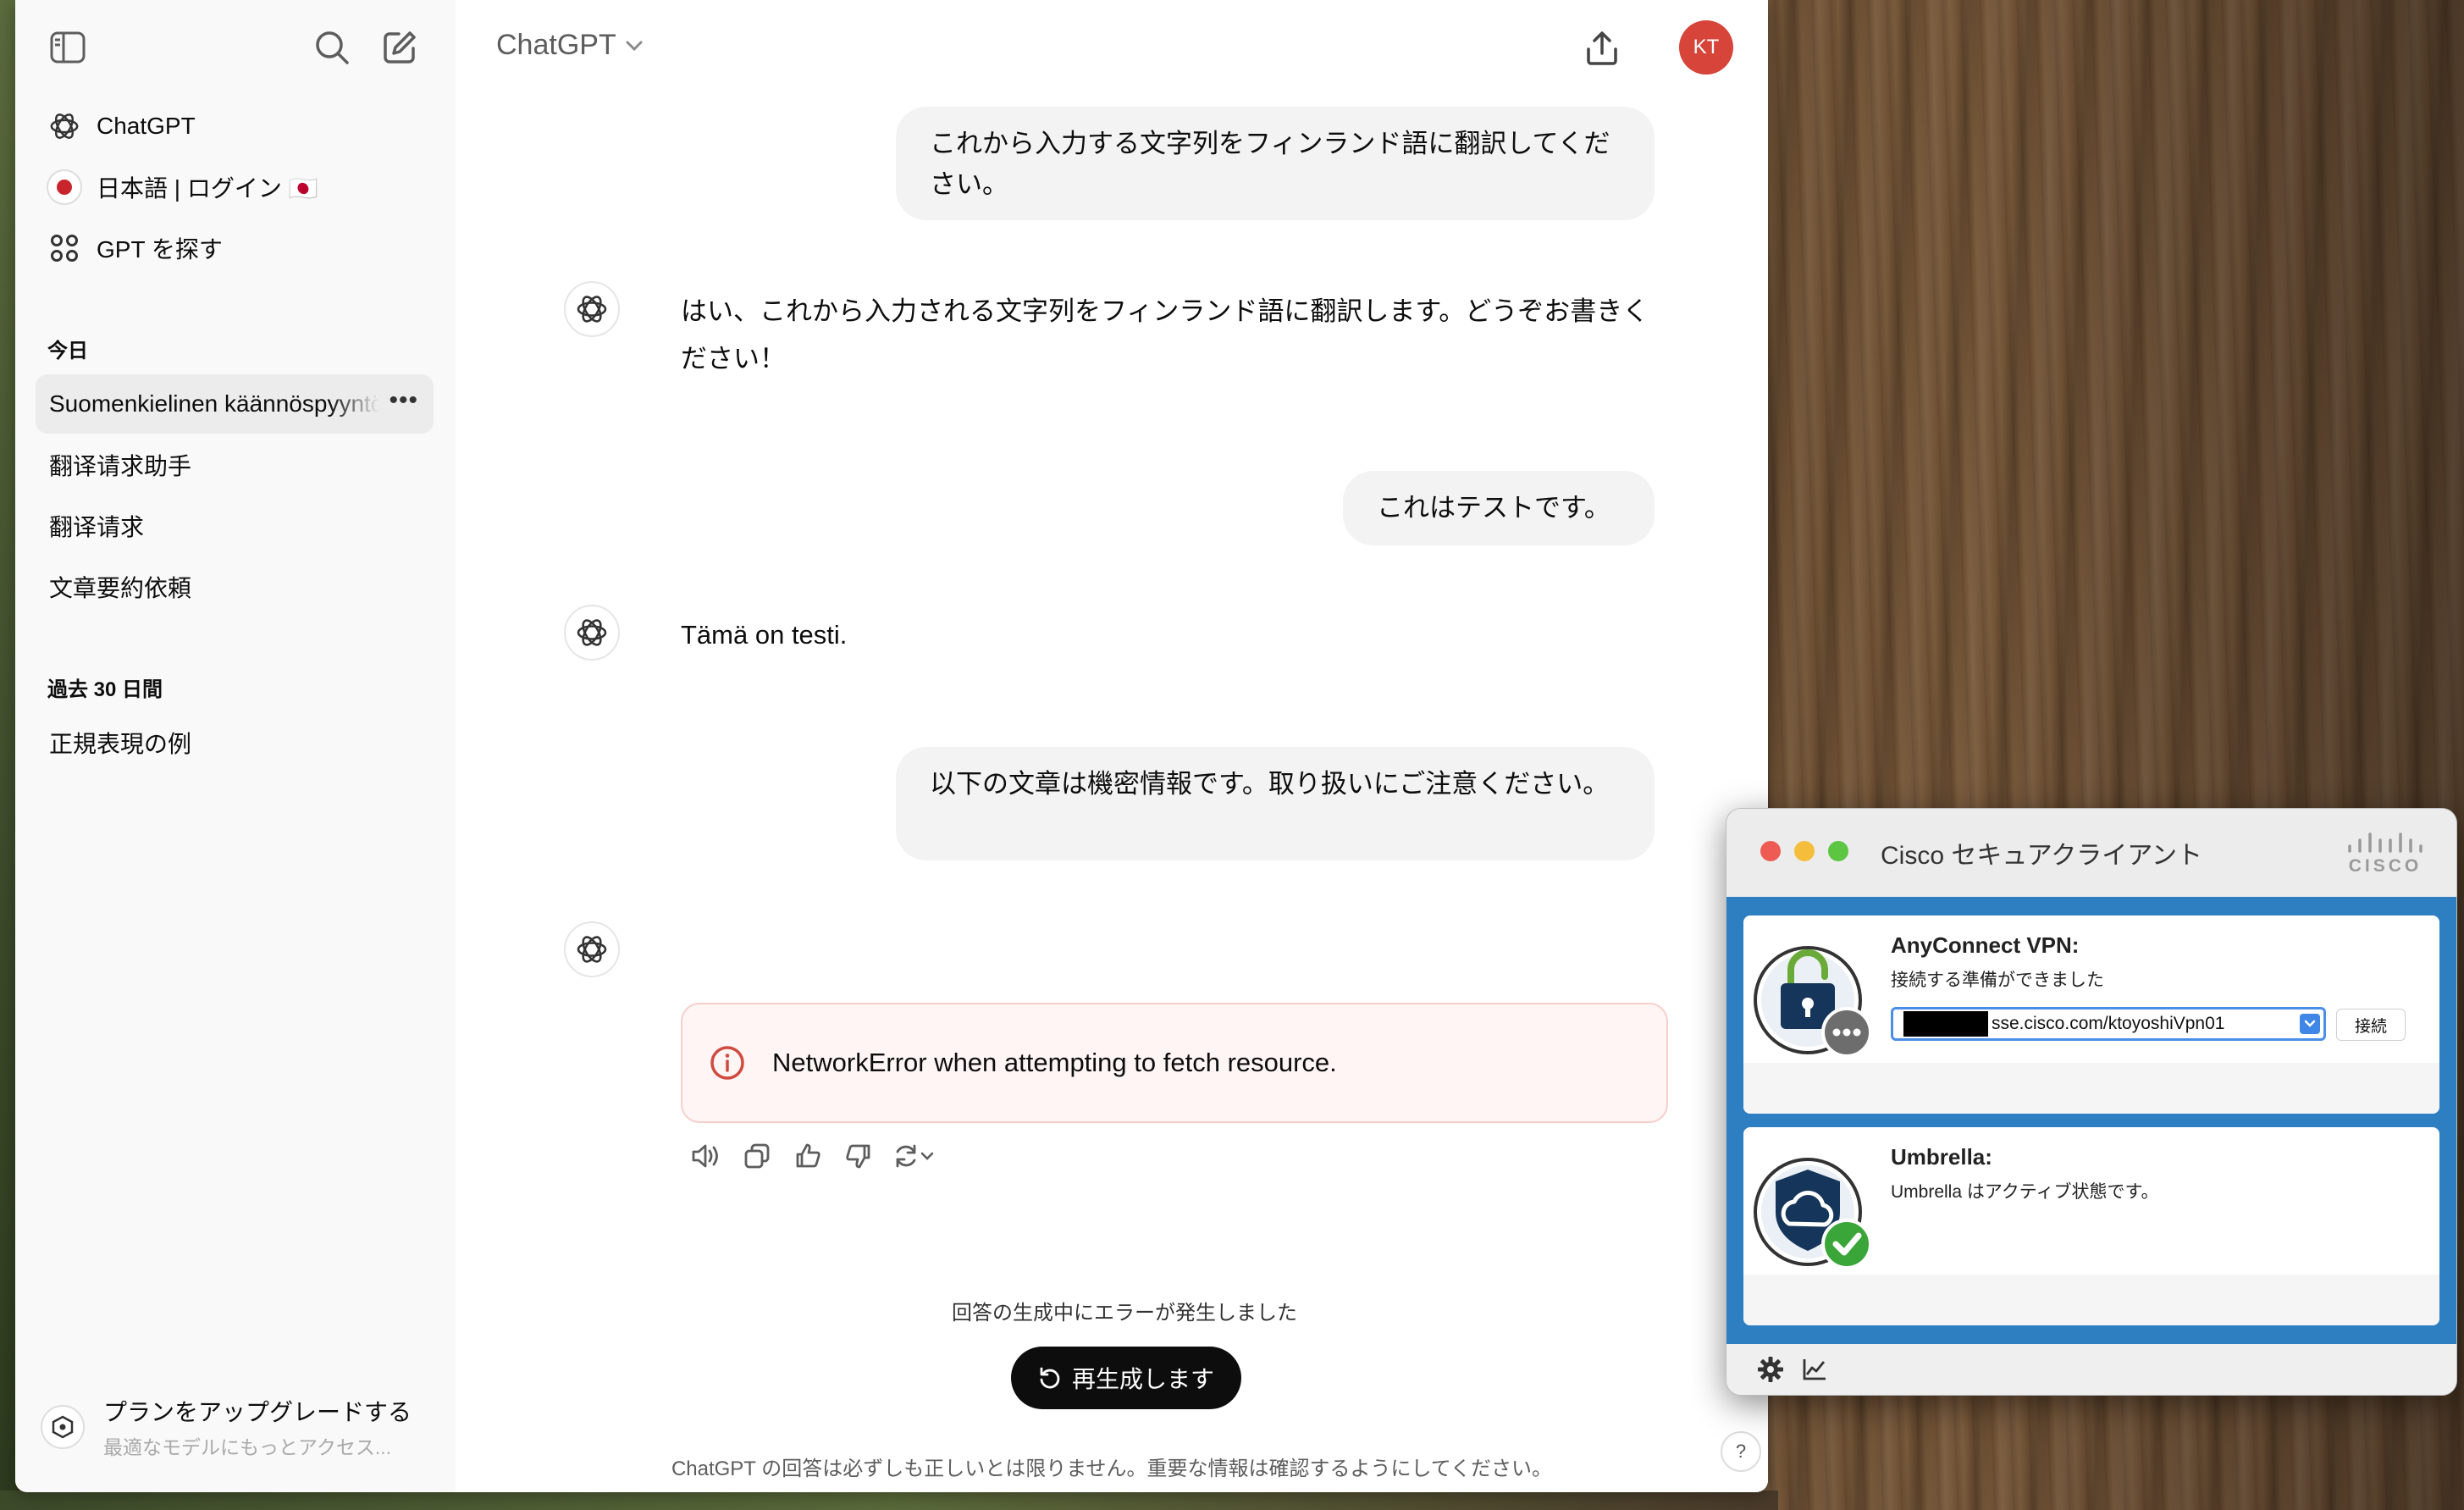  I want to click on settings-button, so click(1770, 1369).